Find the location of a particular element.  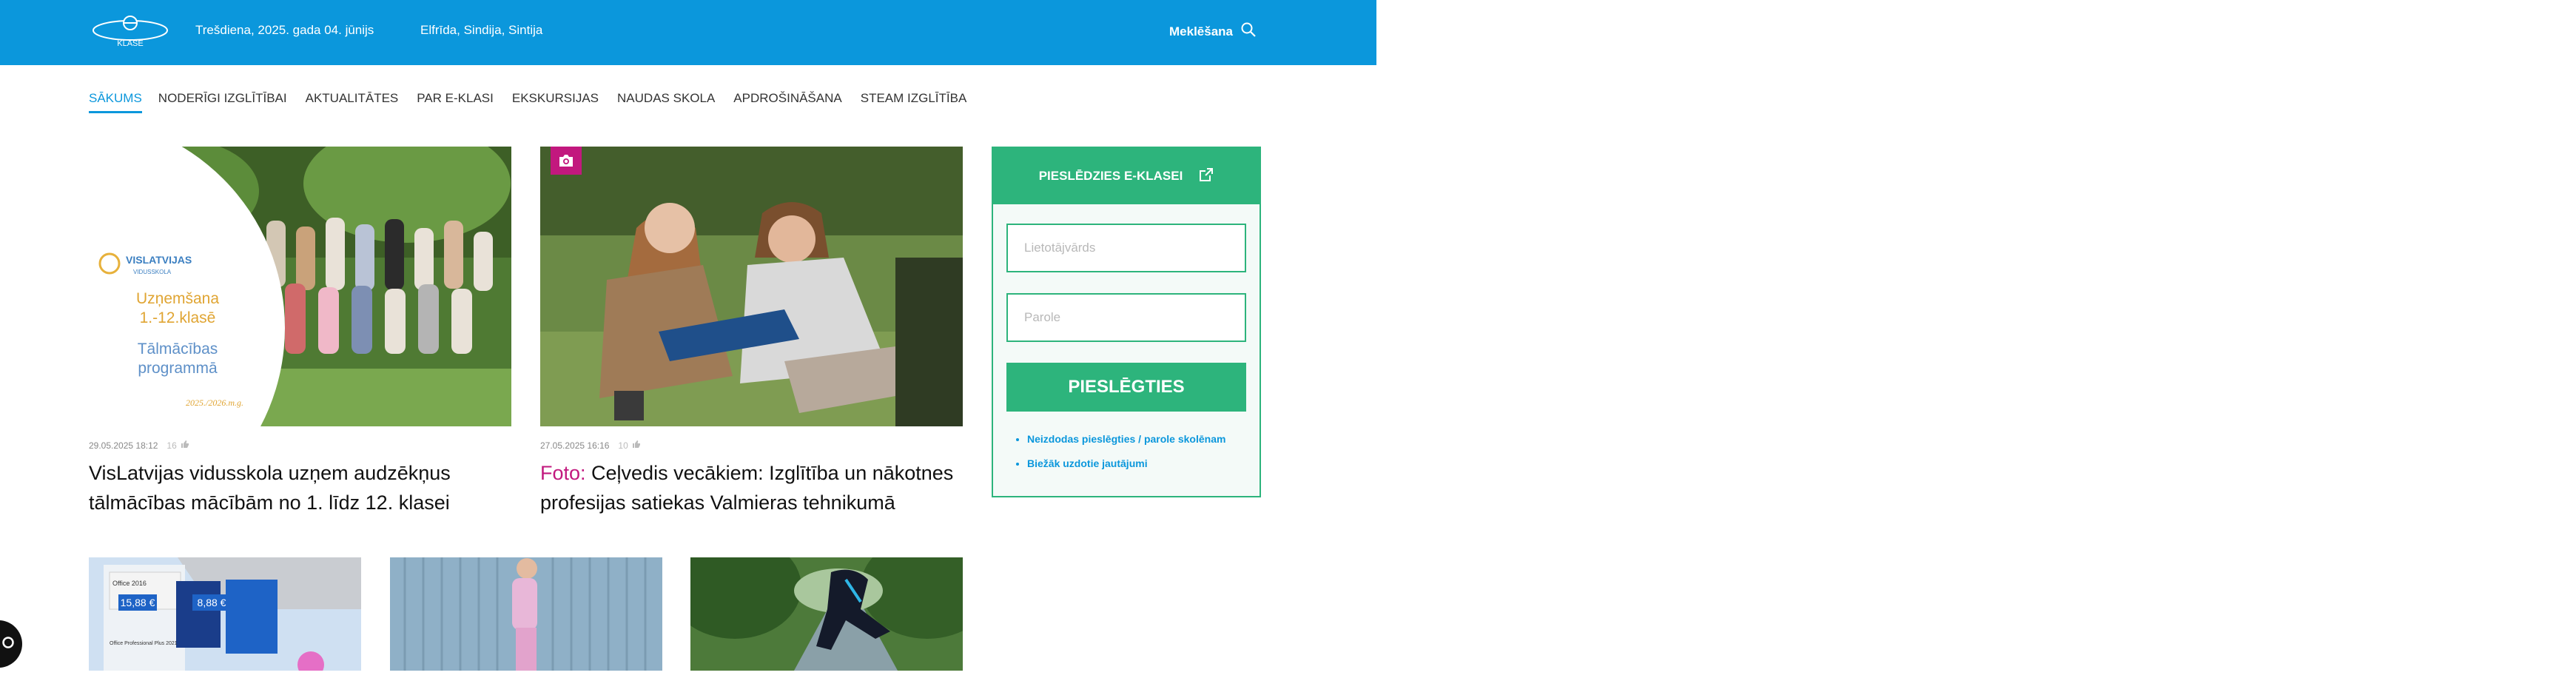

external-link-icon is located at coordinates (1206, 177).